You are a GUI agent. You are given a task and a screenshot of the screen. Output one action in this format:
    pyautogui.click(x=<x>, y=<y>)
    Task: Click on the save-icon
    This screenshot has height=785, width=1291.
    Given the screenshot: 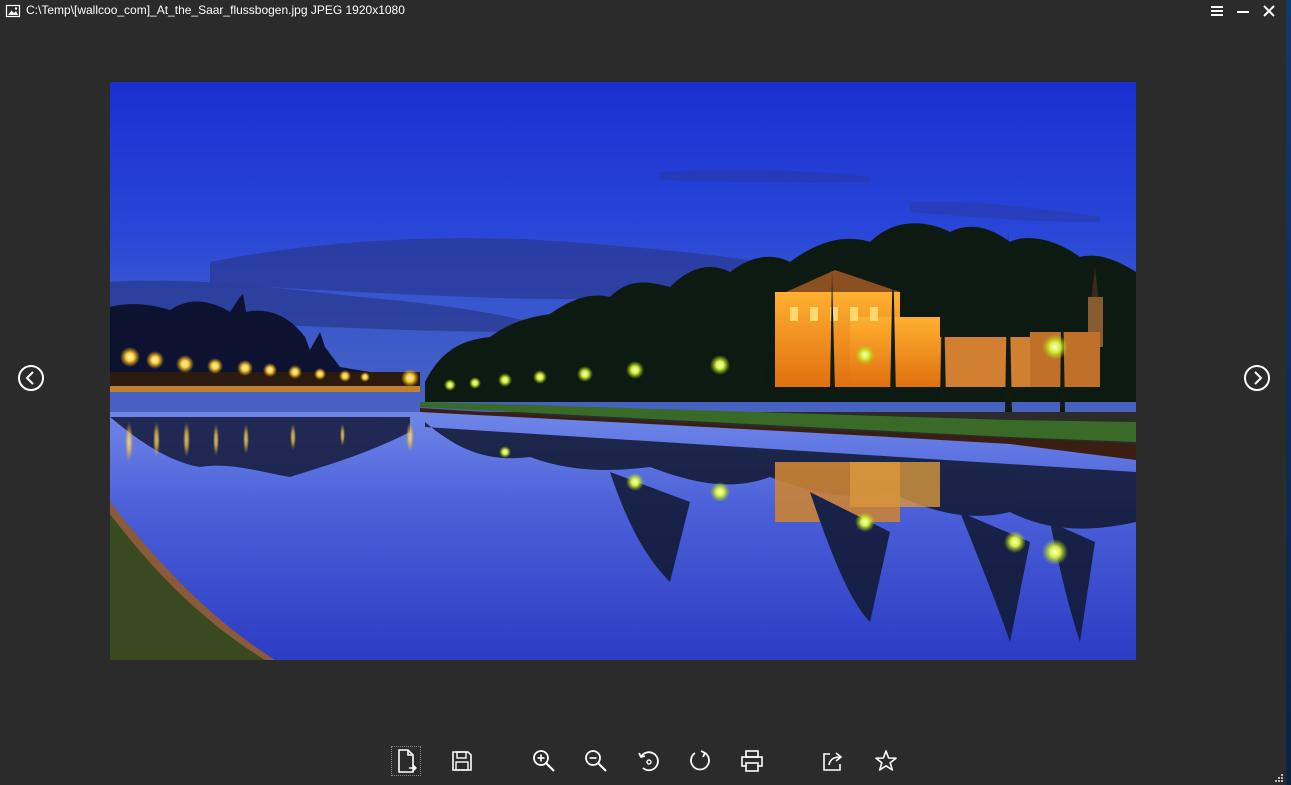 What is the action you would take?
    pyautogui.click(x=462, y=761)
    